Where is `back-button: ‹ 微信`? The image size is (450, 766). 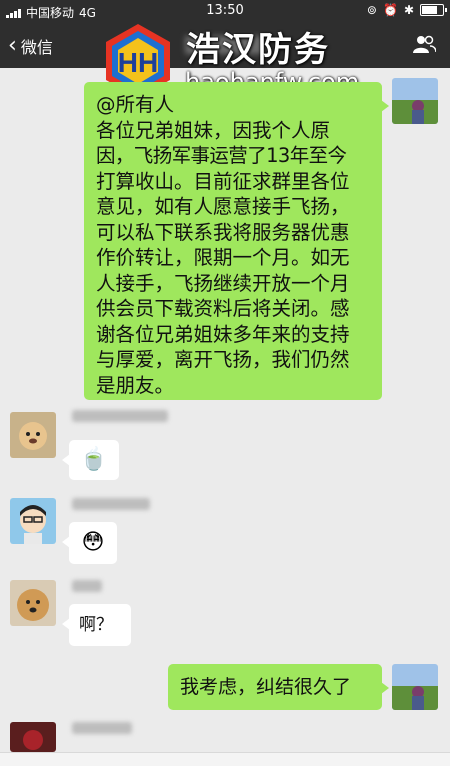
back-button: ‹ 微信 is located at coordinates (30, 46).